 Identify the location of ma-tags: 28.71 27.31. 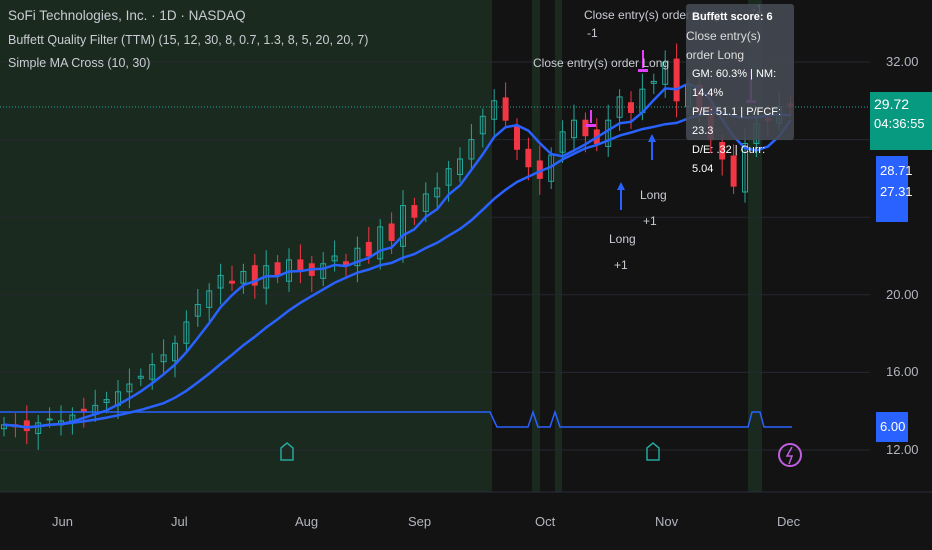
(894, 189).